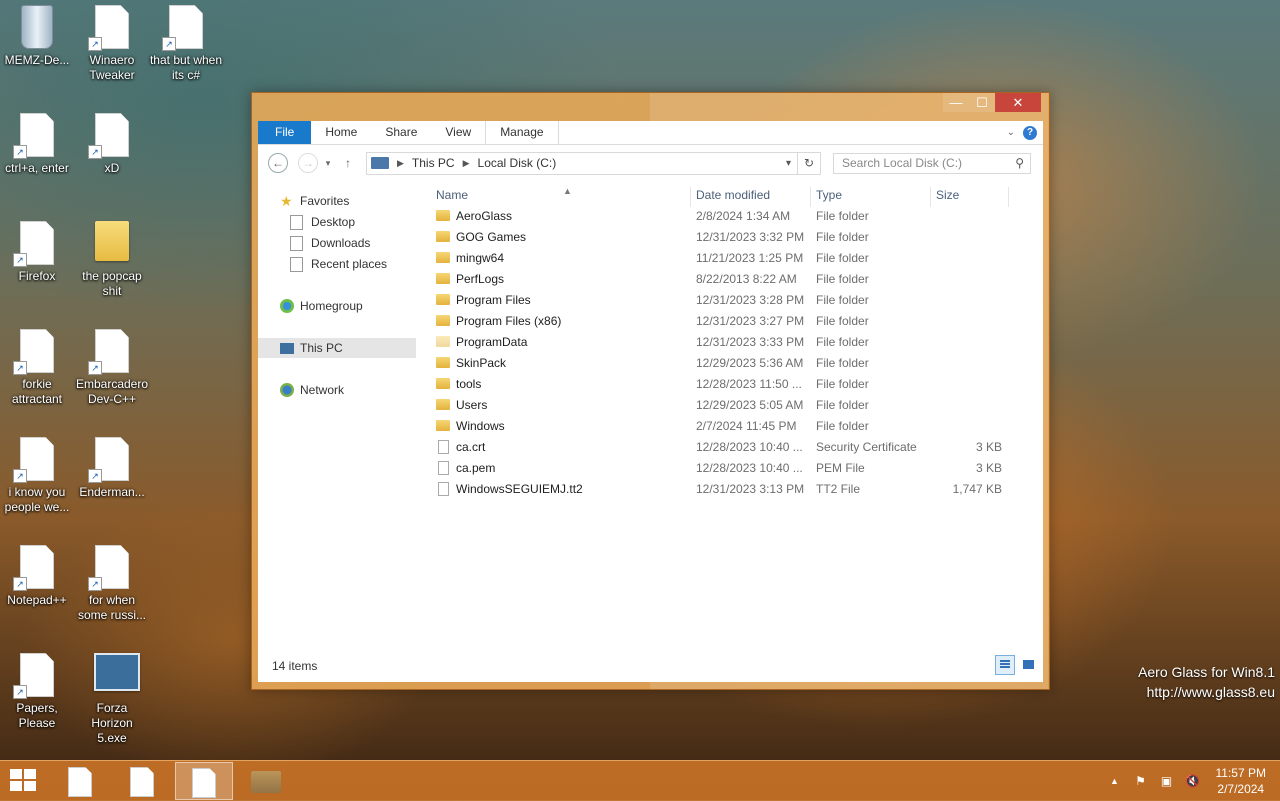  What do you see at coordinates (471, 447) in the screenshot?
I see `file-name: ca.crt` at bounding box center [471, 447].